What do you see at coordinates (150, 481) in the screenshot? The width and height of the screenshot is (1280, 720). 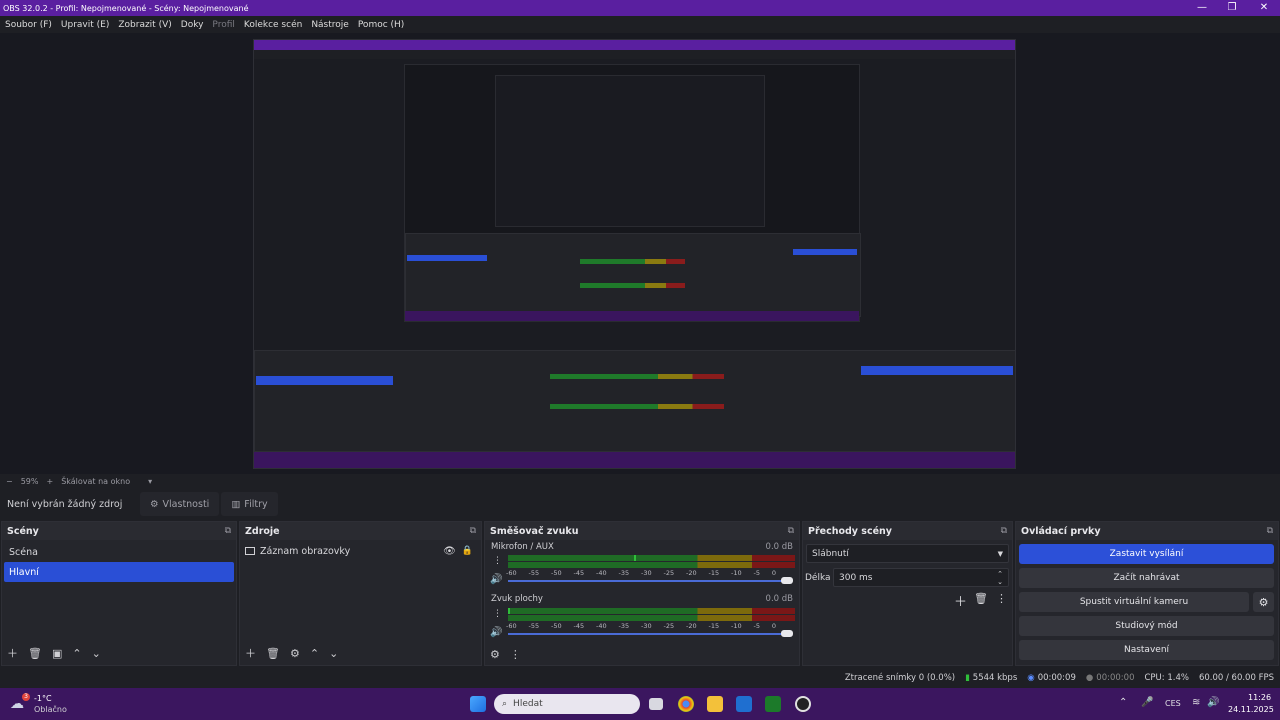 I see `scale-mode-dropdown-icon: ▾` at bounding box center [150, 481].